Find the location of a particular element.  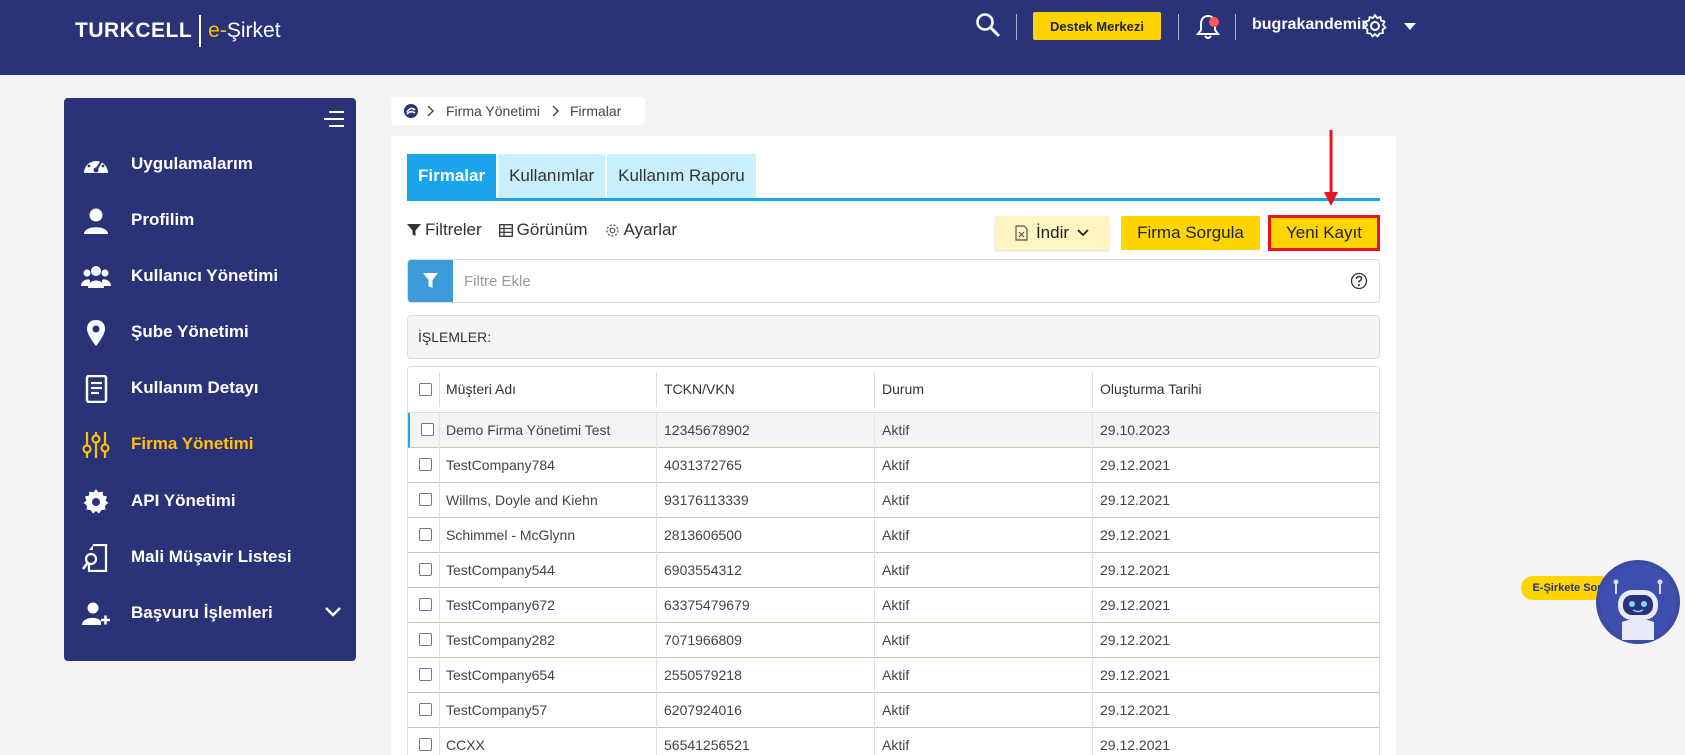

new-record-button: Yeni Kayıt is located at coordinates (1324, 233).